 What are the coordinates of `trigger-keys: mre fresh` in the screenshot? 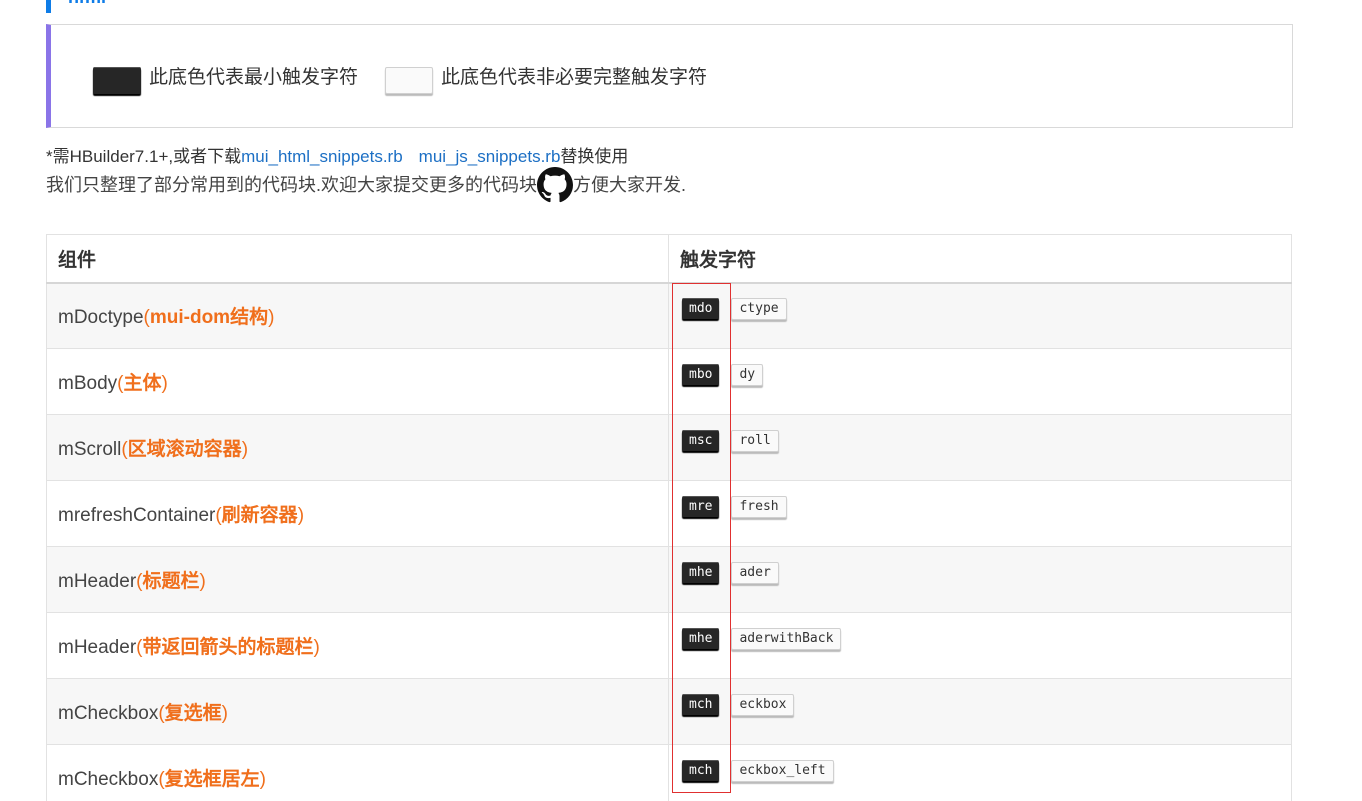 It's located at (985, 506).